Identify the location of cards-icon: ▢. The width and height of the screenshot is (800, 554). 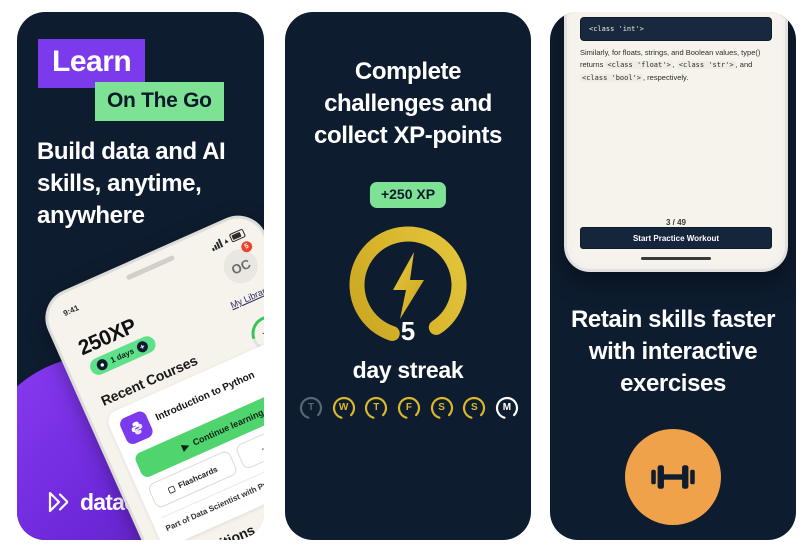
(171, 489).